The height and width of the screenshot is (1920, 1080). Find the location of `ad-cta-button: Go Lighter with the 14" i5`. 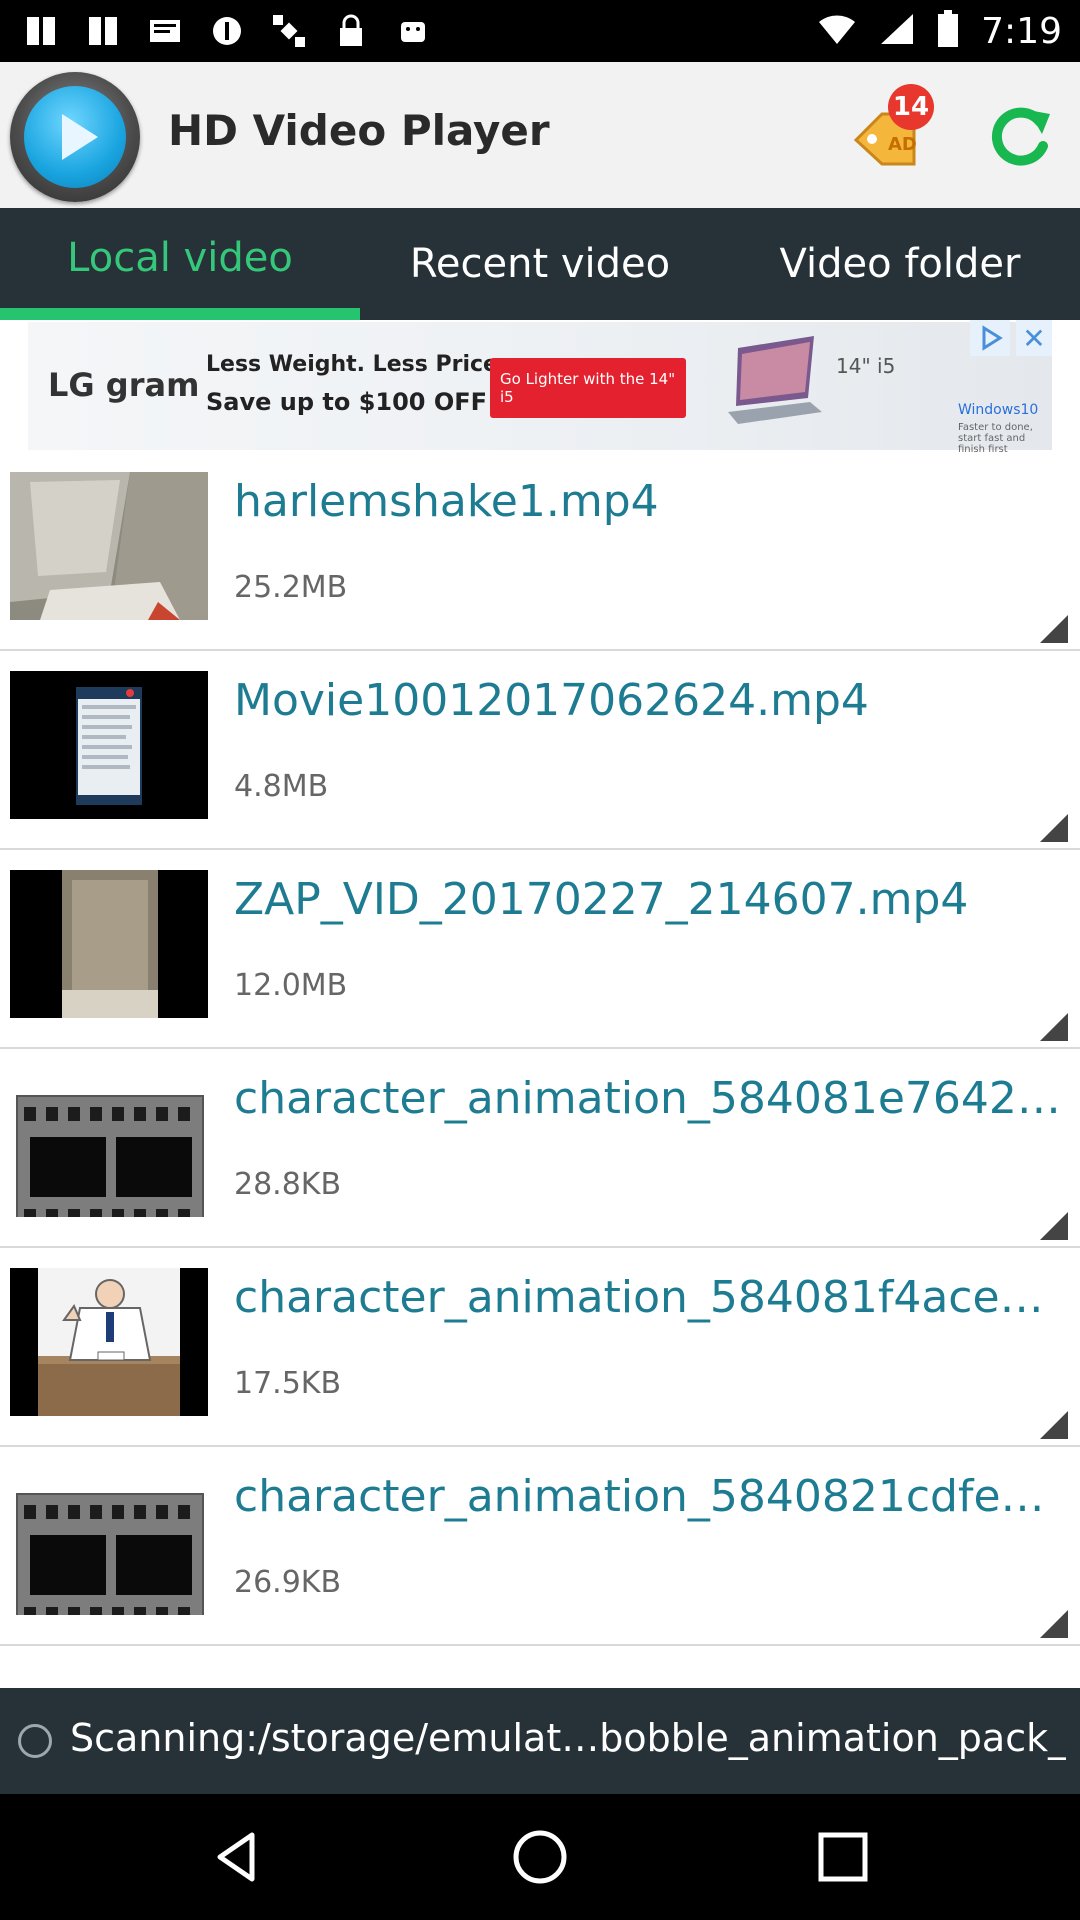

ad-cta-button: Go Lighter with the 14" i5 is located at coordinates (588, 388).